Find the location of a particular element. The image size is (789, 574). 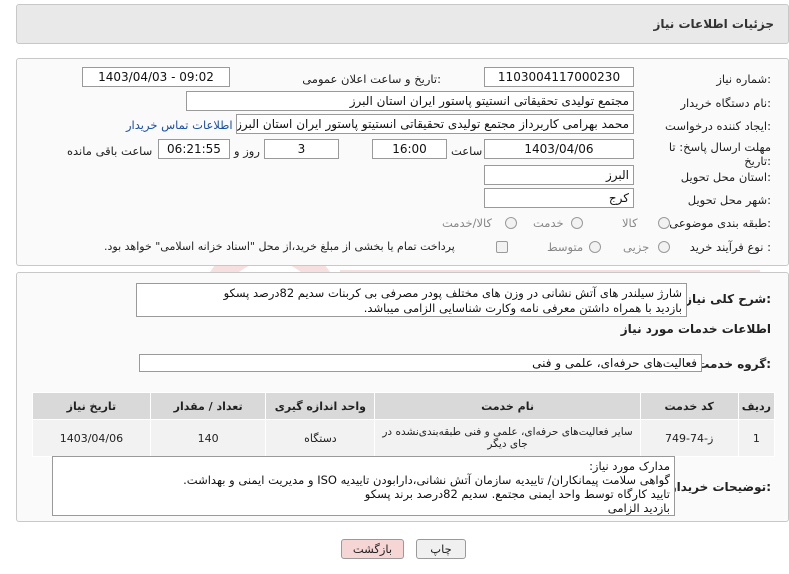

page-title: جزئیات اطلاعات نیاز is located at coordinates (713, 24).